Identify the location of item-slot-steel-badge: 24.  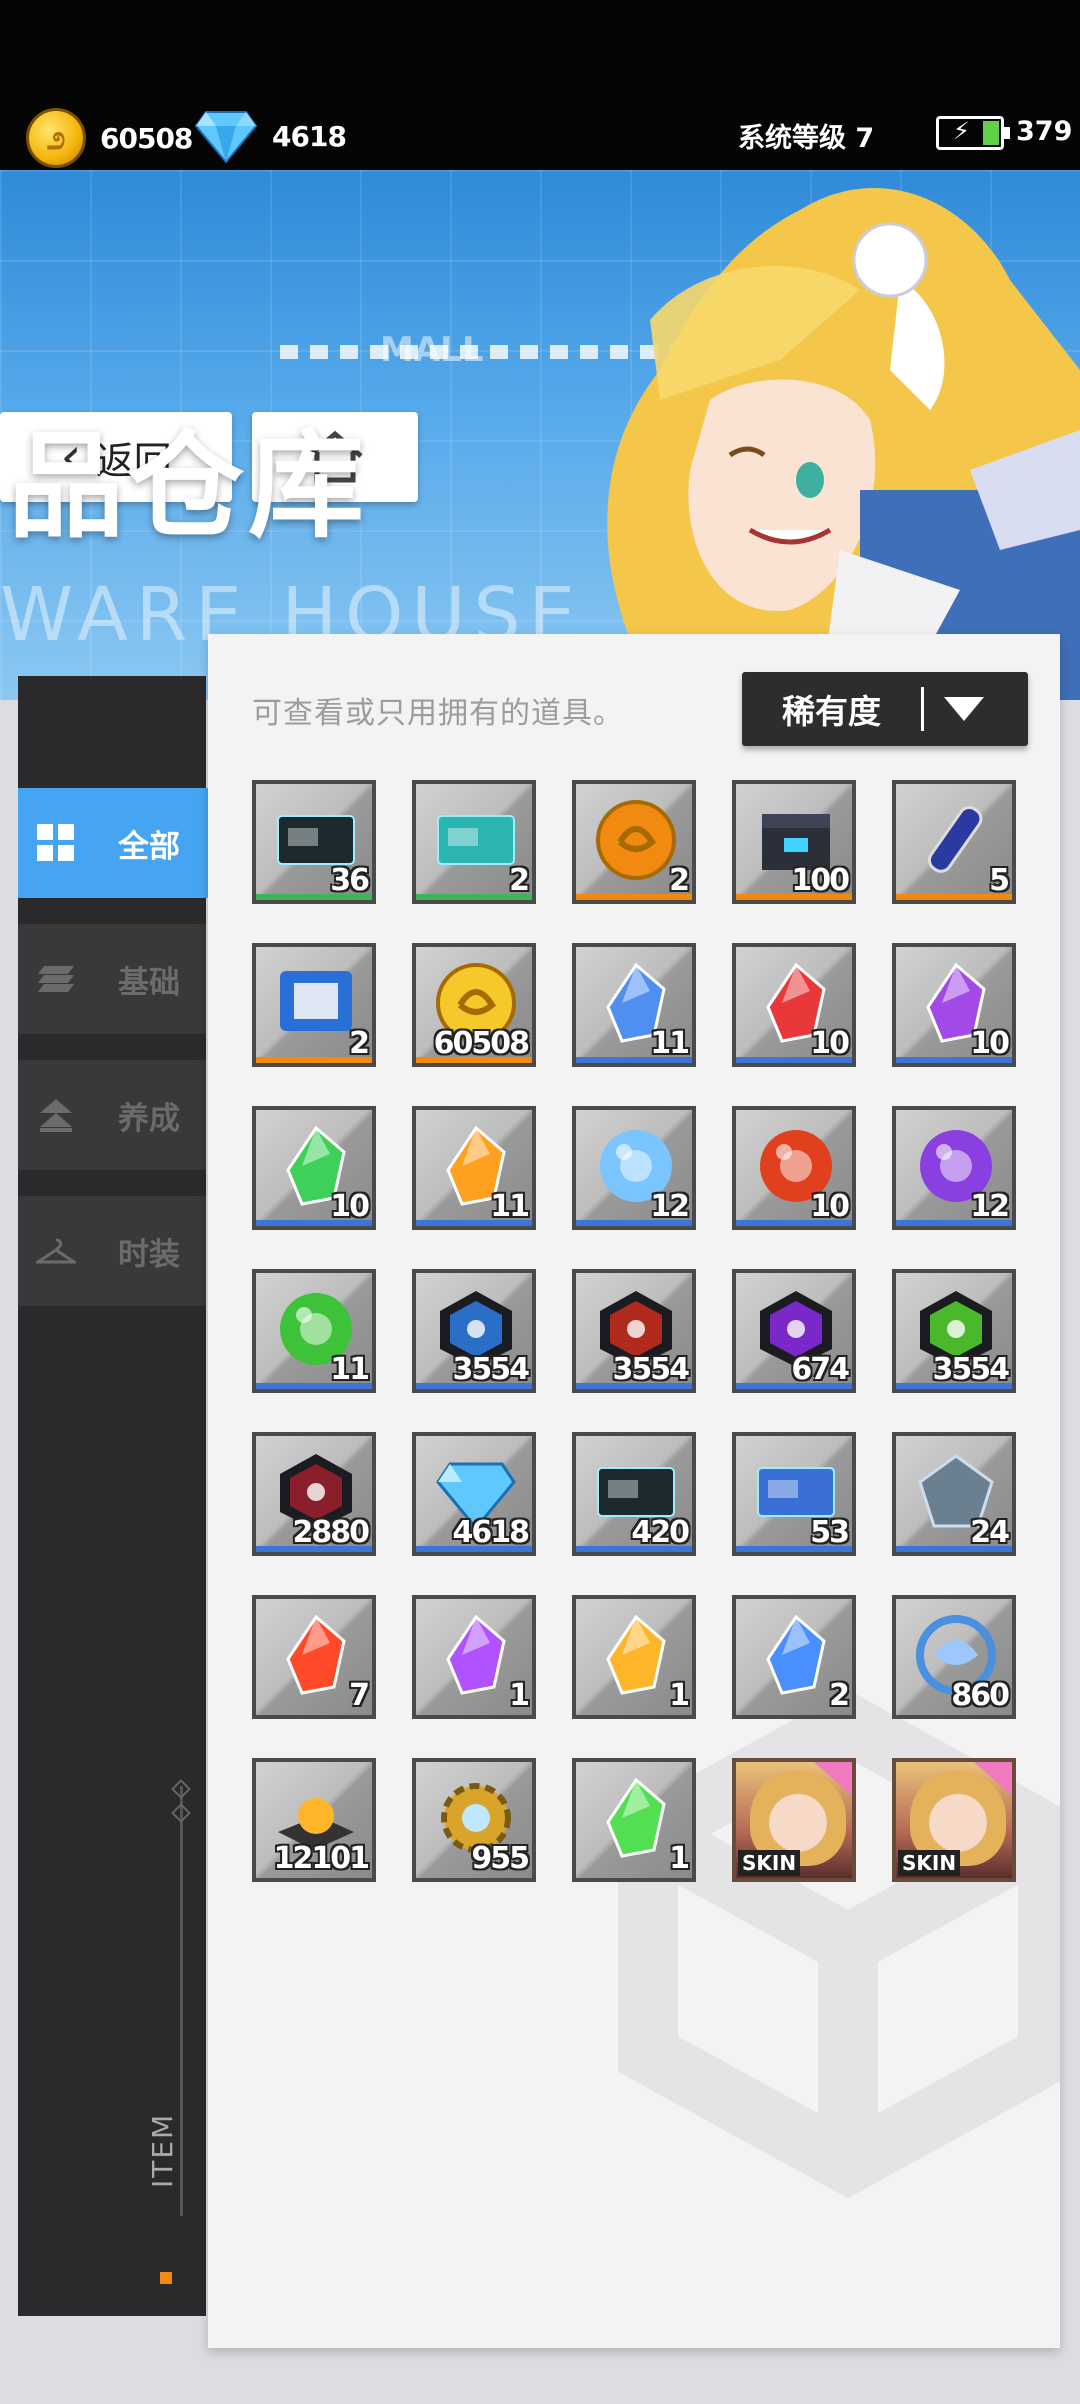
(954, 1494).